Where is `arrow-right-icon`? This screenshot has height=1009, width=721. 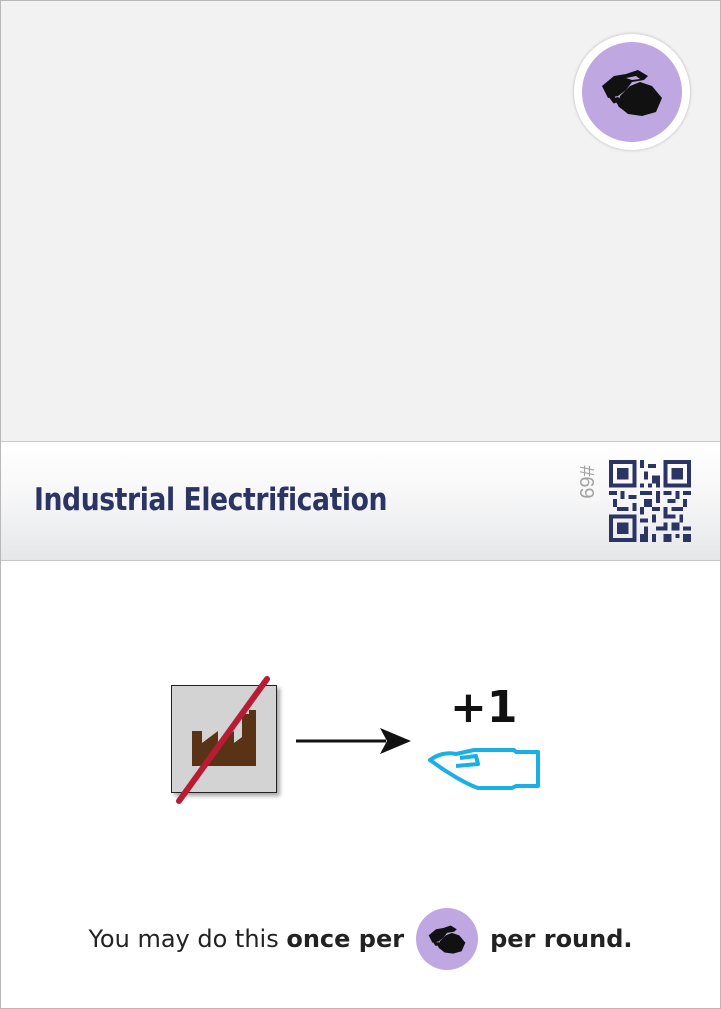 arrow-right-icon is located at coordinates (353, 741).